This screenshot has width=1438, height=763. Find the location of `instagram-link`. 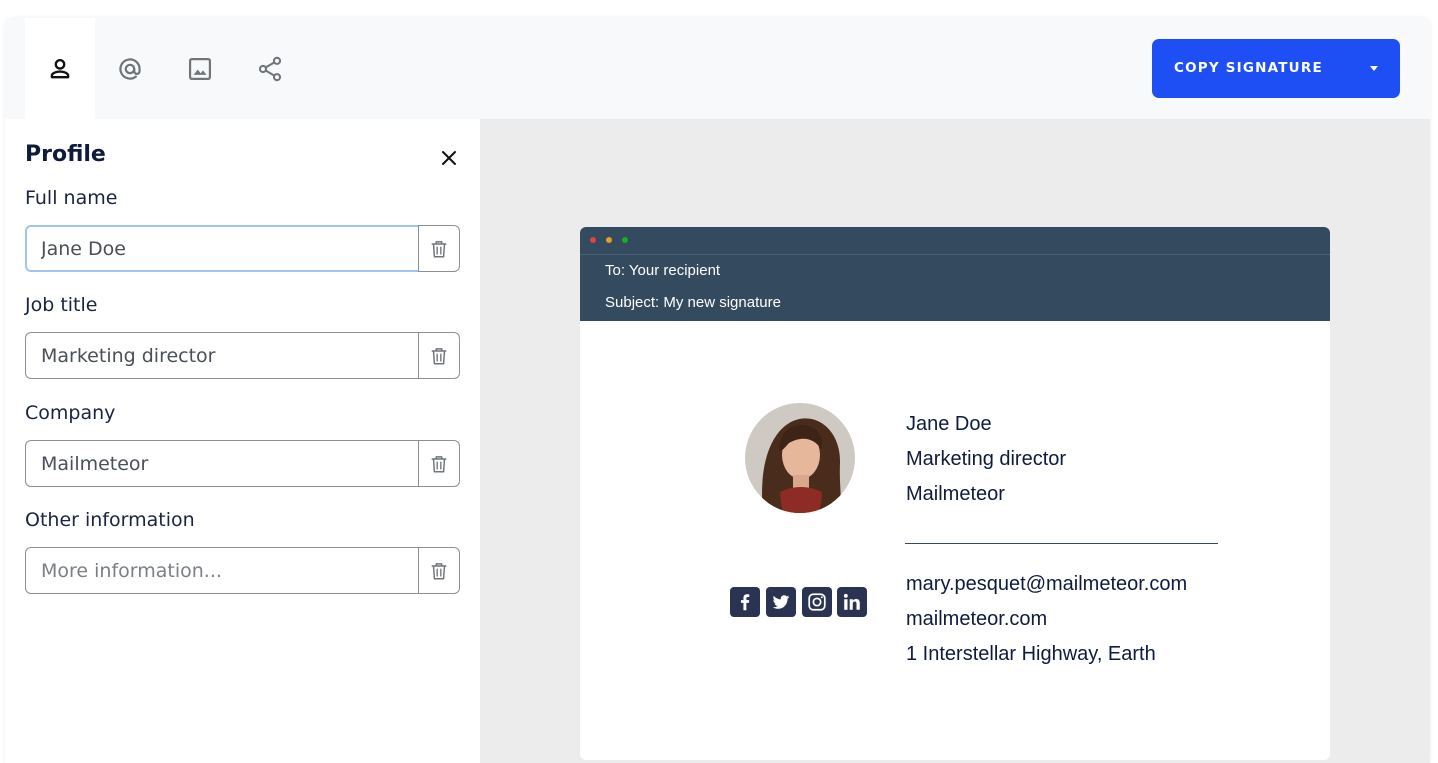

instagram-link is located at coordinates (817, 602).